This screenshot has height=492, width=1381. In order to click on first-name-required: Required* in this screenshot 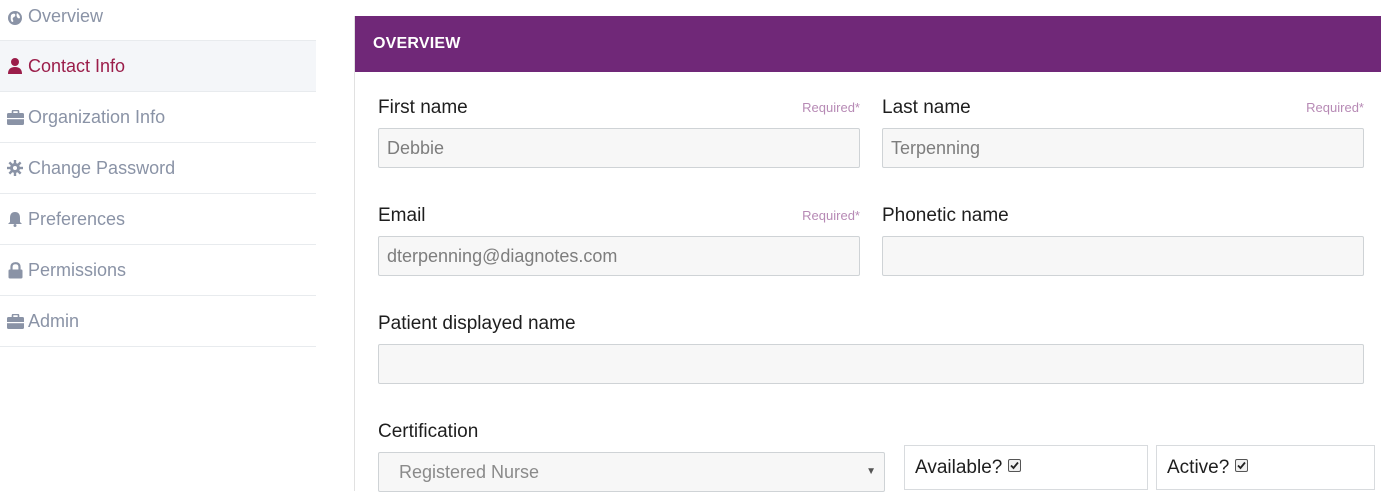, I will do `click(831, 107)`.